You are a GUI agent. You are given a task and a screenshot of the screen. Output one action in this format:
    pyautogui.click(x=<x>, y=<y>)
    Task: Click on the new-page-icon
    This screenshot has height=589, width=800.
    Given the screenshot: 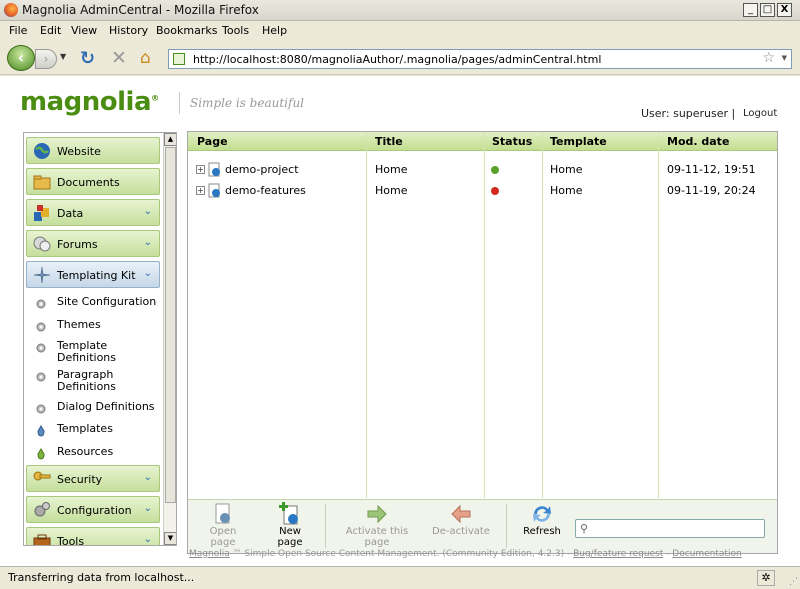 What is the action you would take?
    pyautogui.click(x=288, y=513)
    